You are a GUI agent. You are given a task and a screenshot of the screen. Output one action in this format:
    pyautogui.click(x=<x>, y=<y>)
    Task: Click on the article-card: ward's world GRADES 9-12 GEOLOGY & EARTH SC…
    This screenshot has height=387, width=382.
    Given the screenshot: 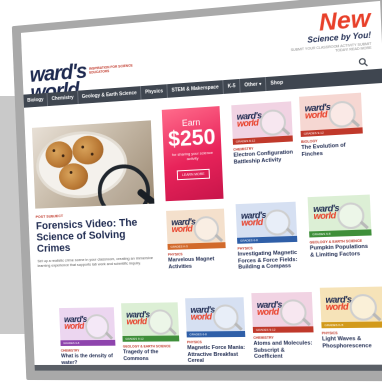 What is the action you would take?
    pyautogui.click(x=150, y=332)
    